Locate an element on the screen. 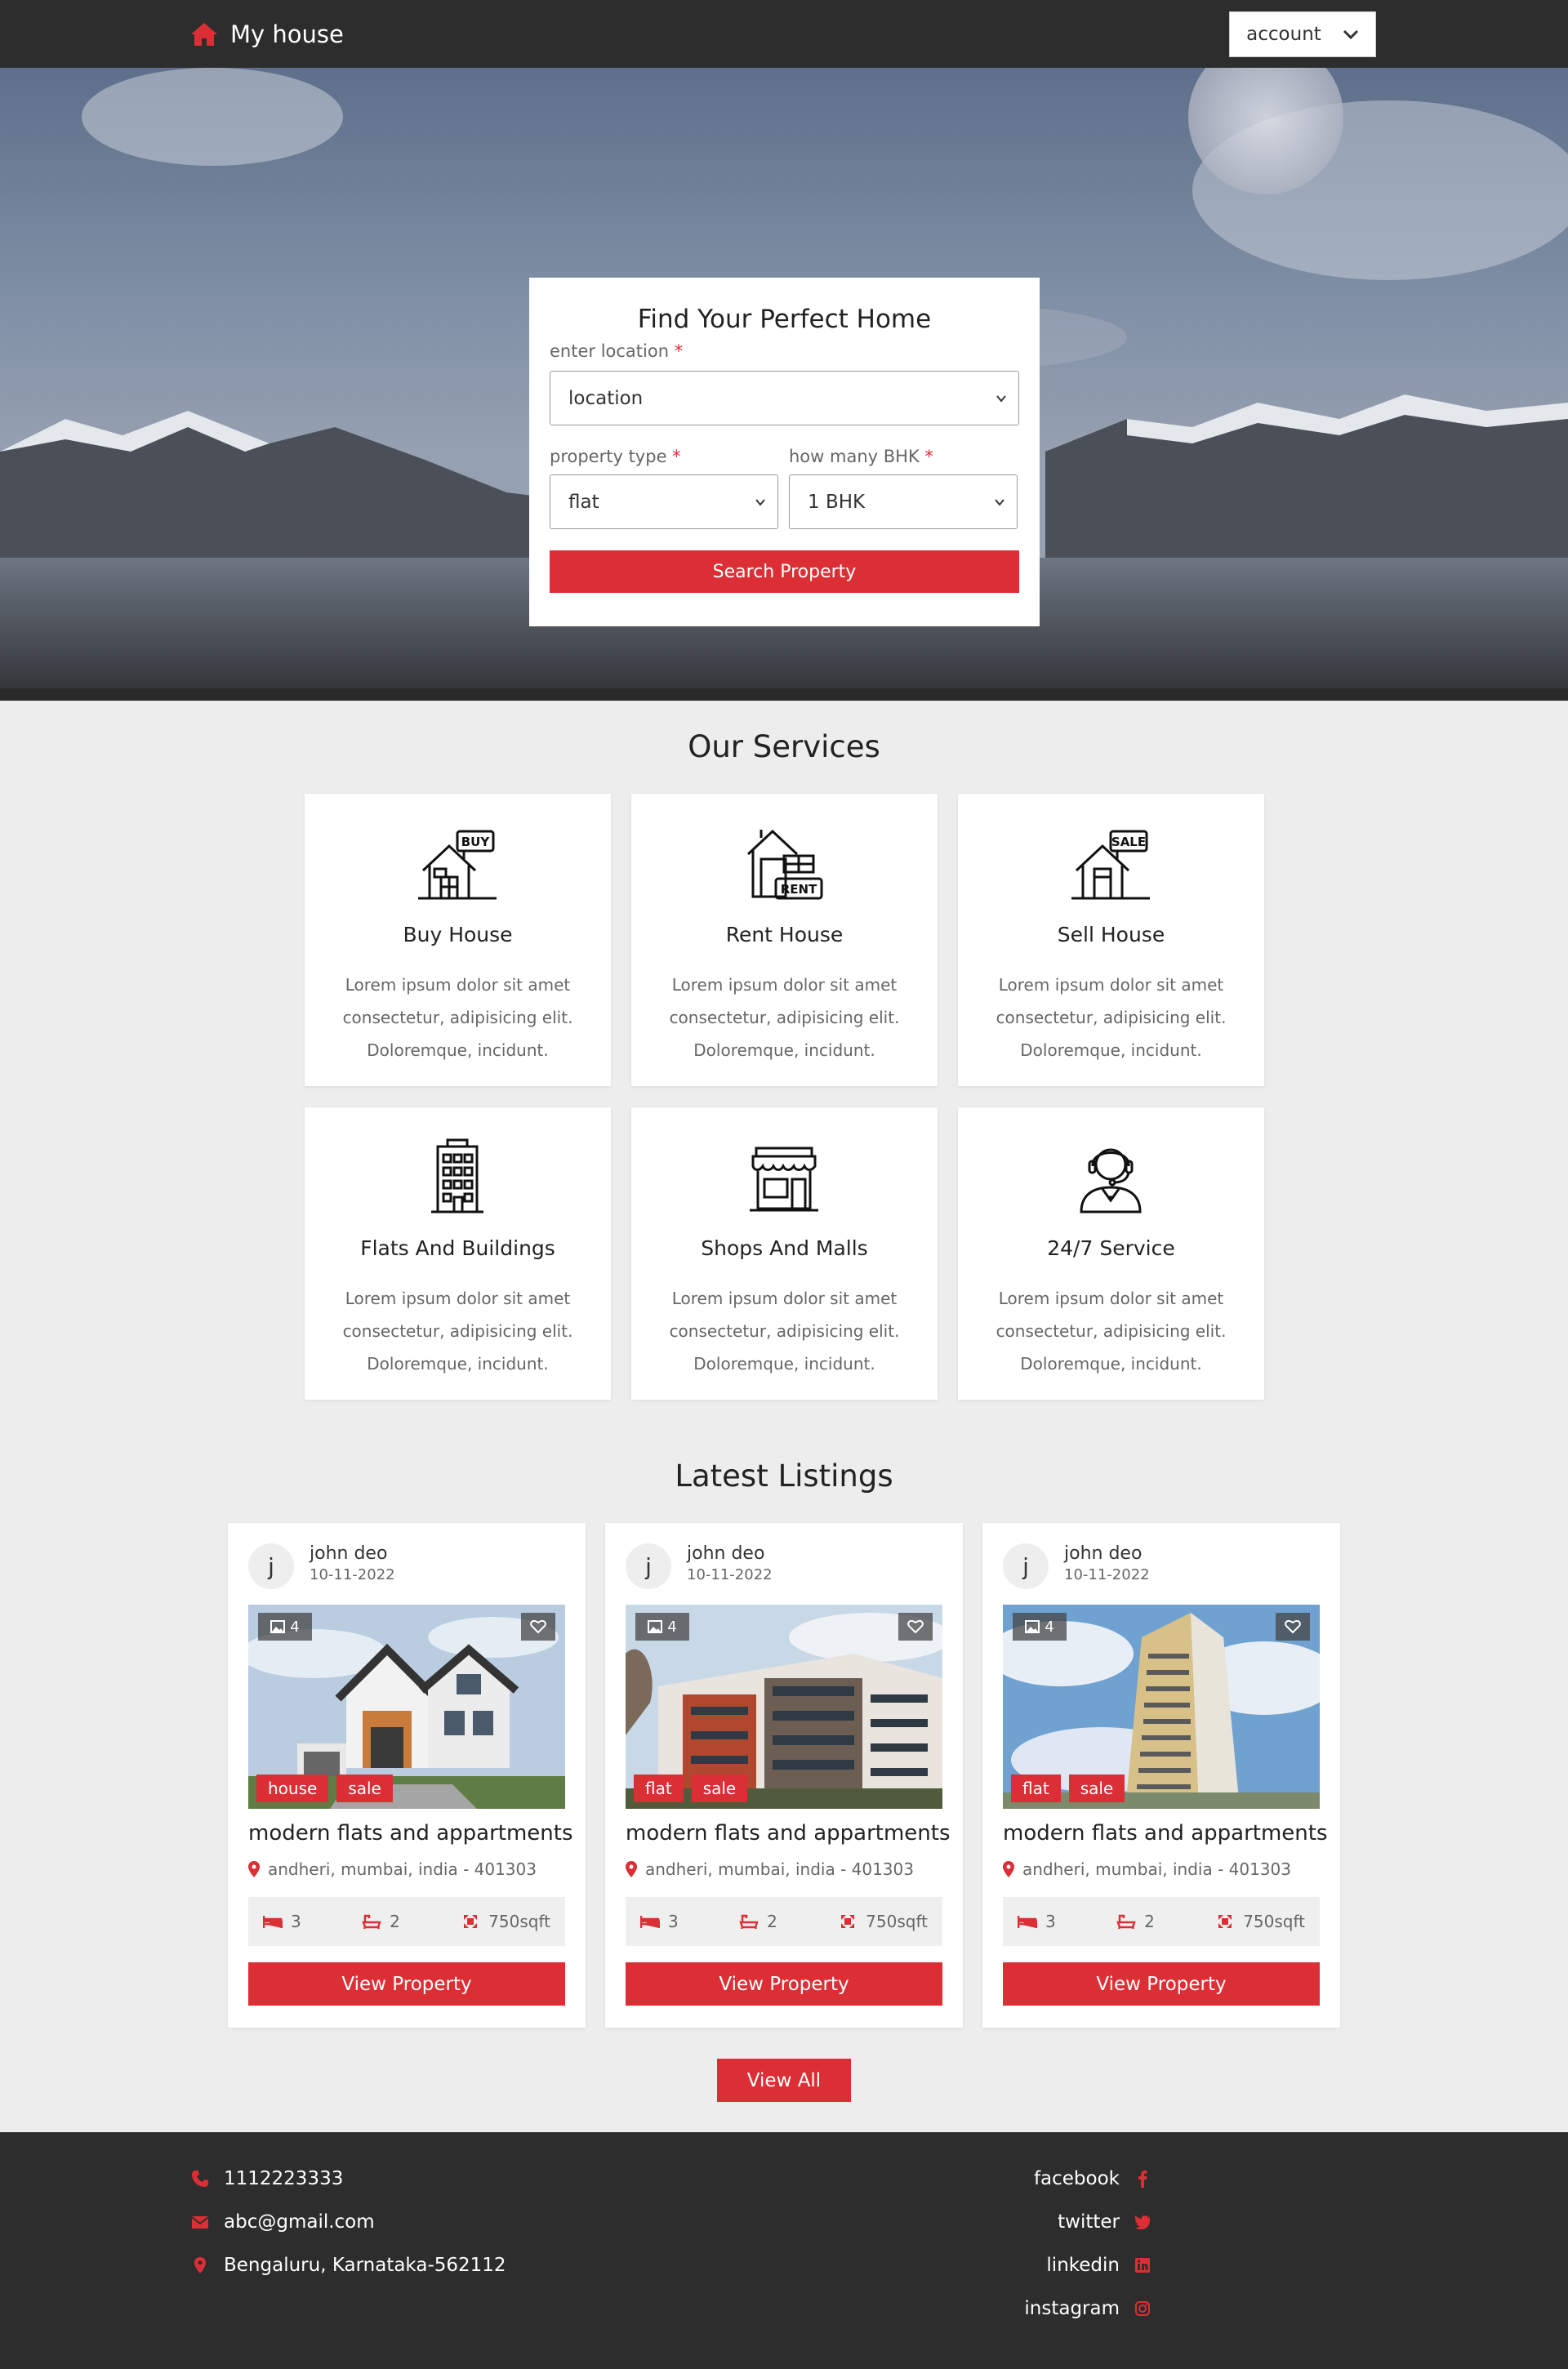  home-icon is located at coordinates (204, 34).